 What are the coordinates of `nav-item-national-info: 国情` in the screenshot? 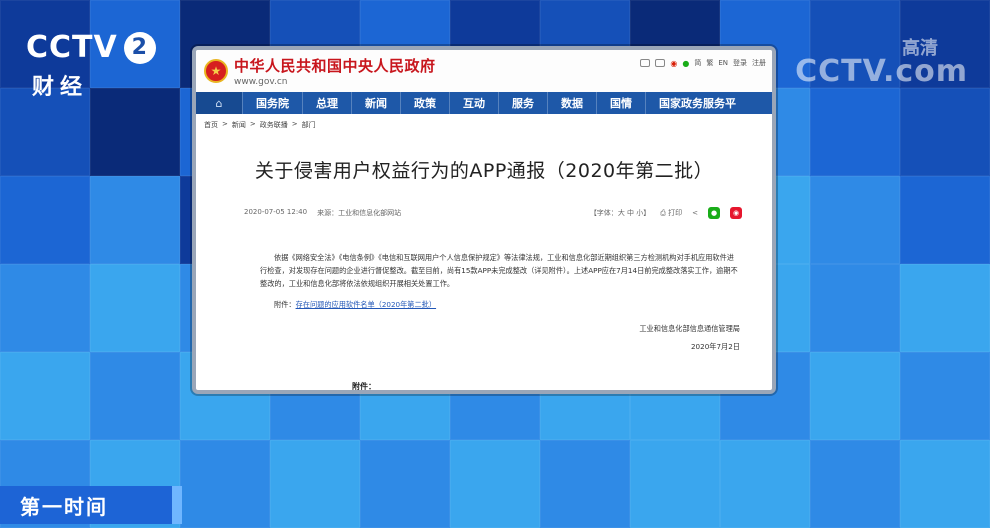 It's located at (620, 103).